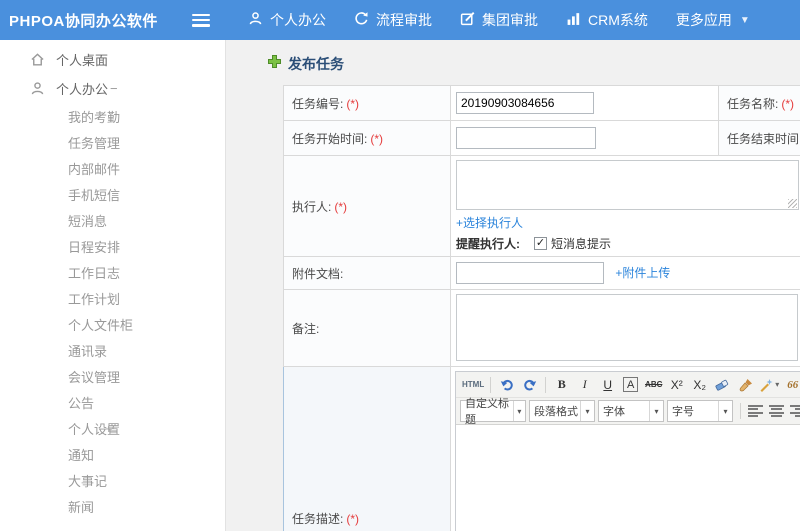 The image size is (800, 531). I want to click on redo-icon, so click(529, 385).